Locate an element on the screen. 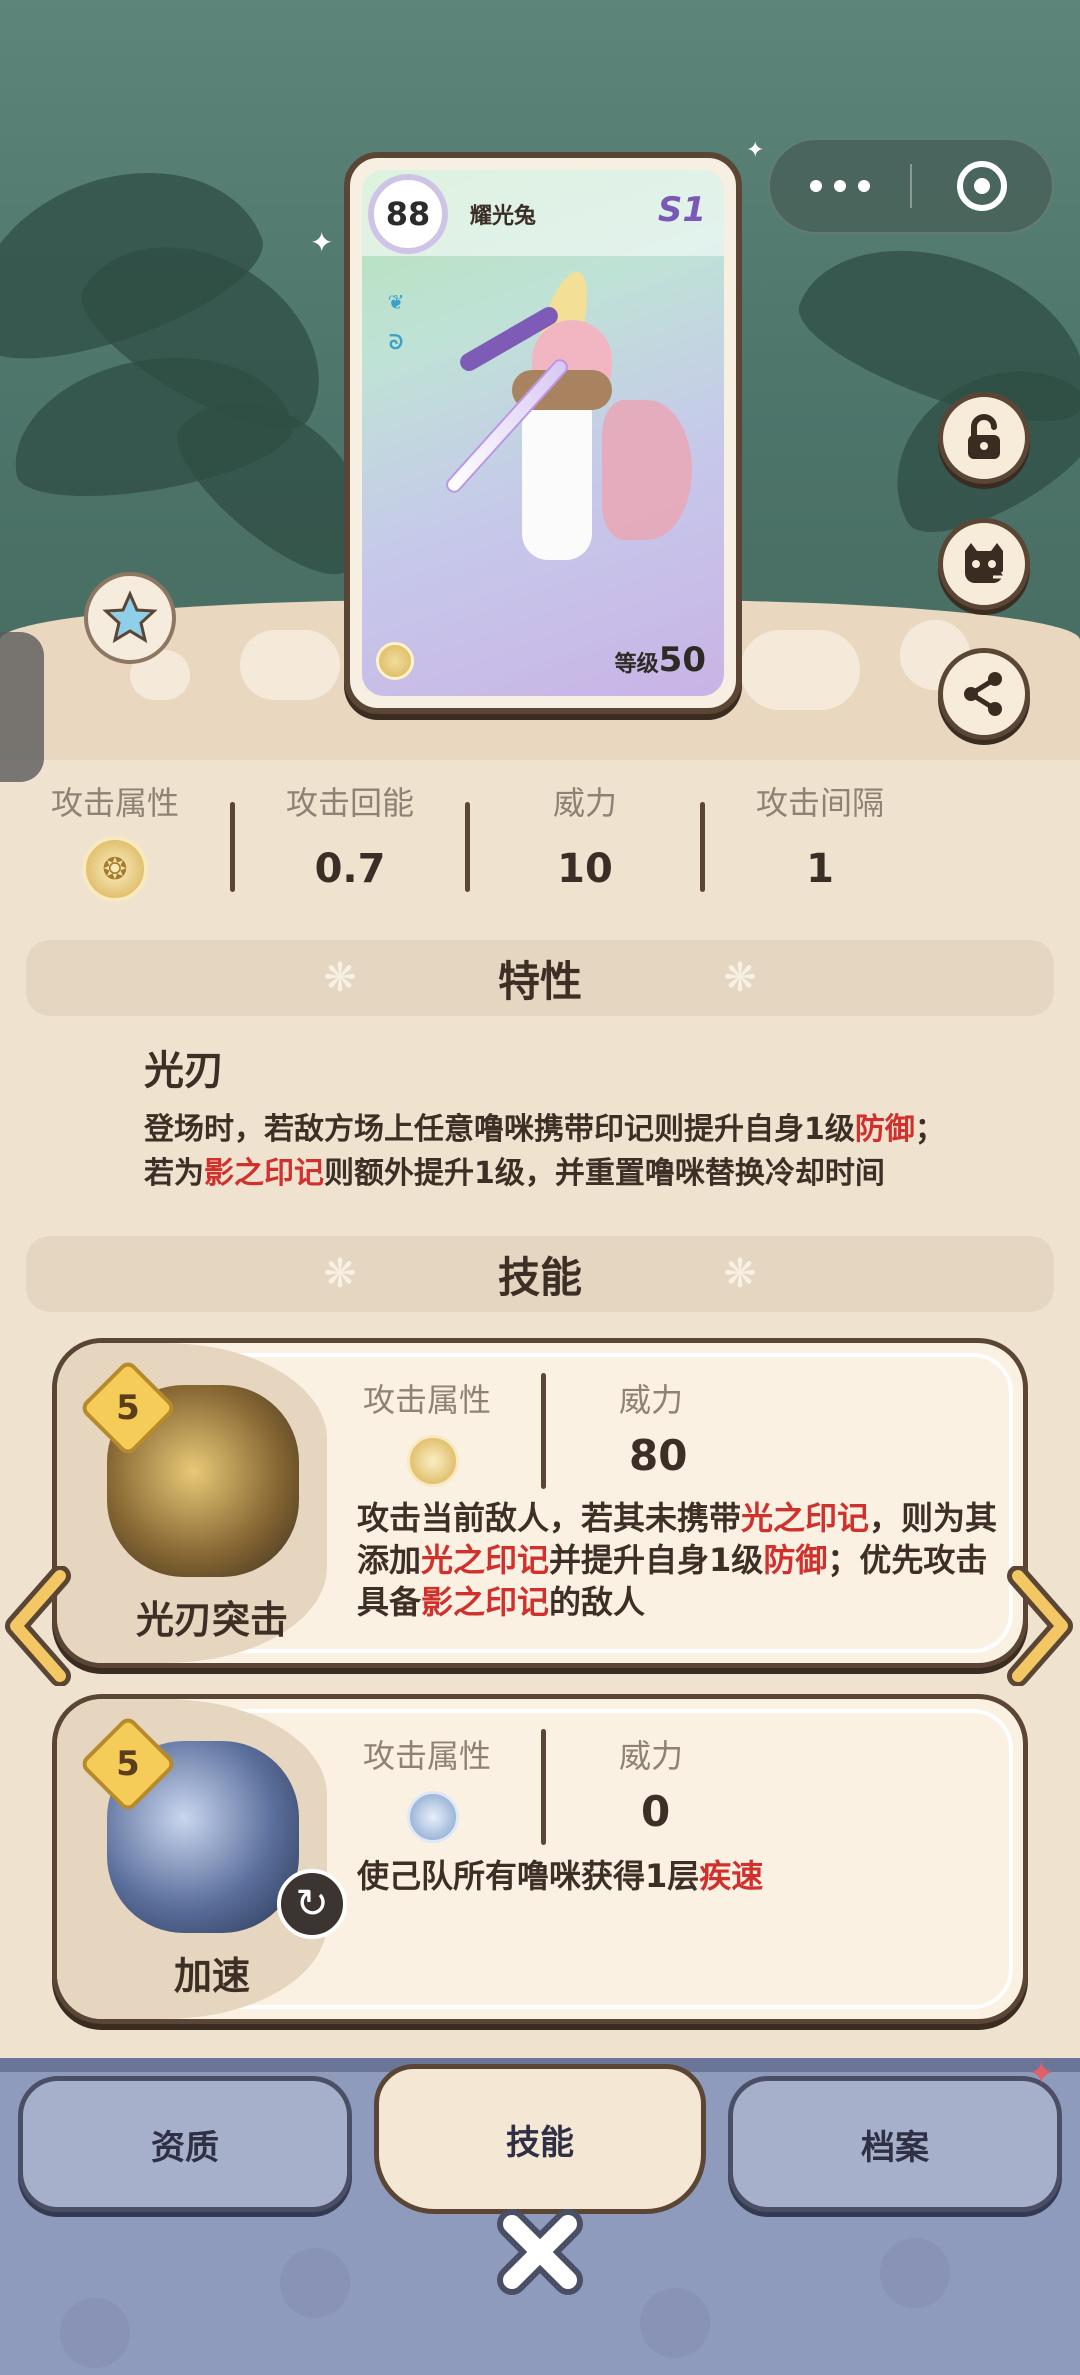  unlock-icon is located at coordinates (984, 436).